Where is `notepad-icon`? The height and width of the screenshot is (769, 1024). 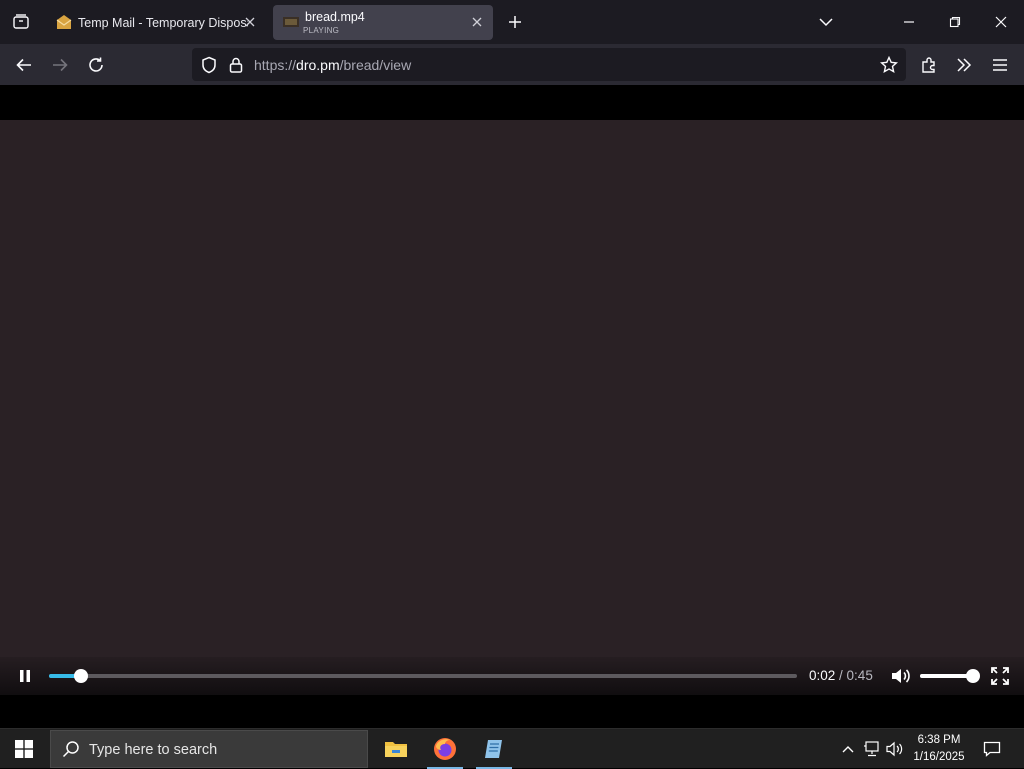
notepad-icon is located at coordinates (493, 749).